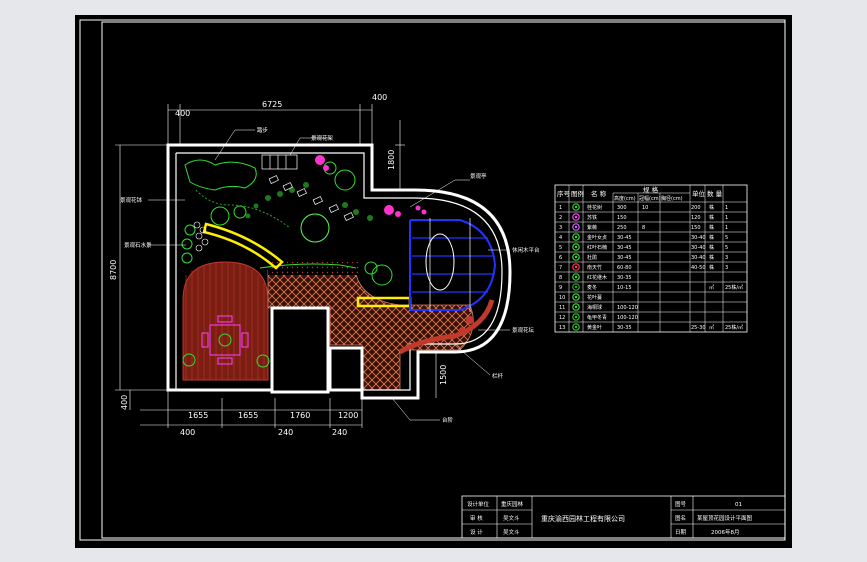 This screenshot has width=867, height=562. What do you see at coordinates (622, 208) in the screenshot?
I see `plant-table-cell: 300` at bounding box center [622, 208].